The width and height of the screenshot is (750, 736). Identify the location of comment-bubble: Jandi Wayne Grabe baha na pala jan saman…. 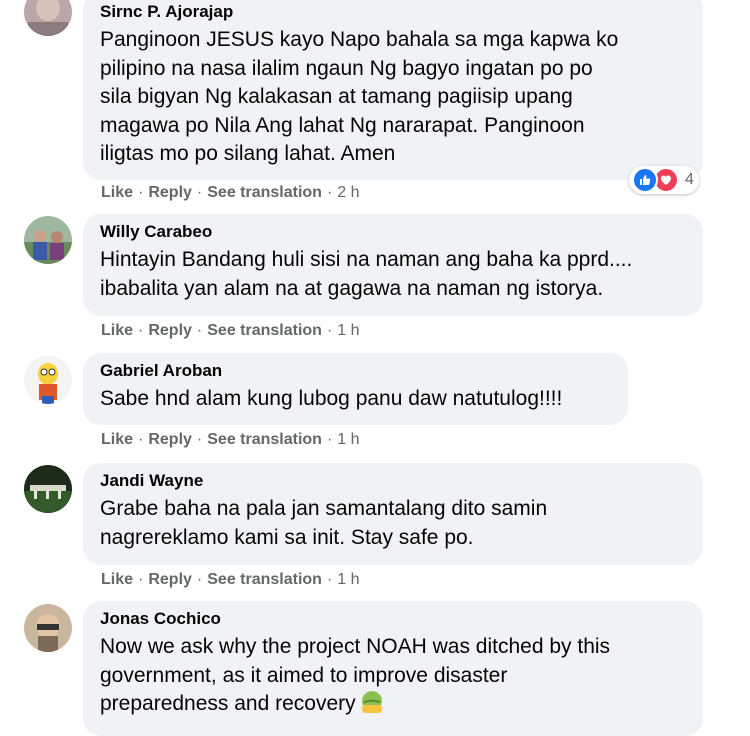
(393, 514).